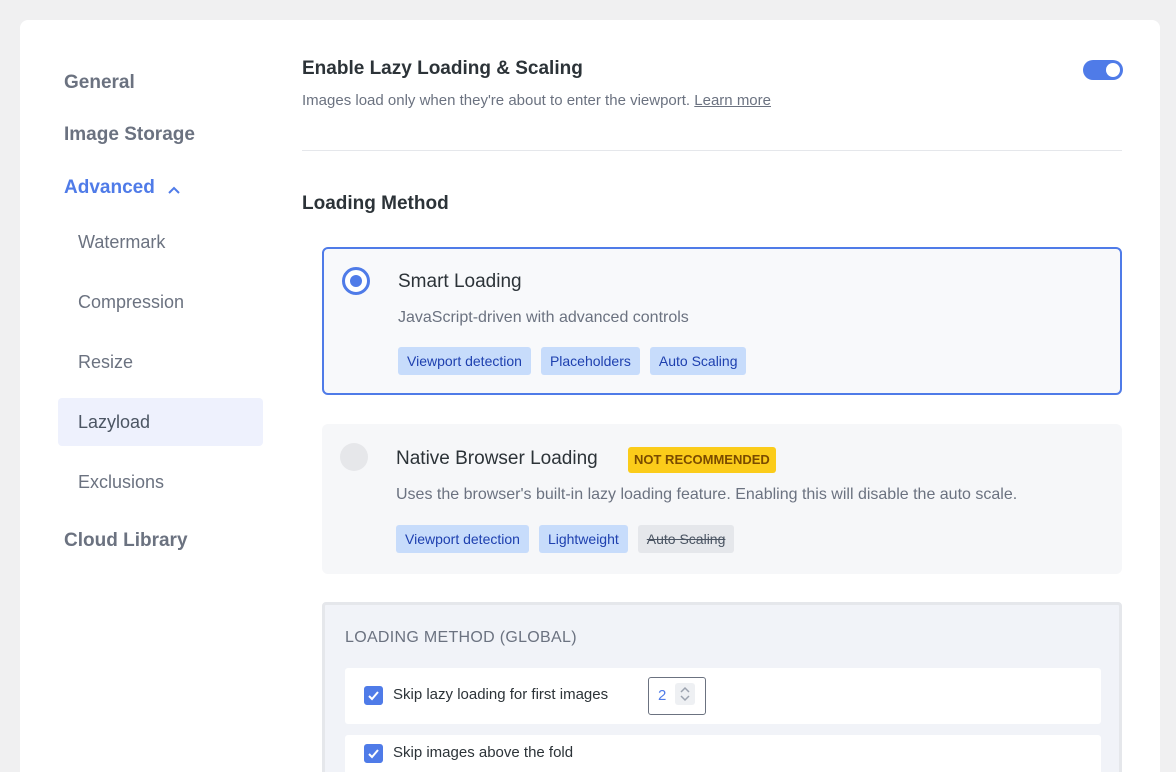 The image size is (1176, 772). I want to click on tag: Placeholders, so click(590, 361).